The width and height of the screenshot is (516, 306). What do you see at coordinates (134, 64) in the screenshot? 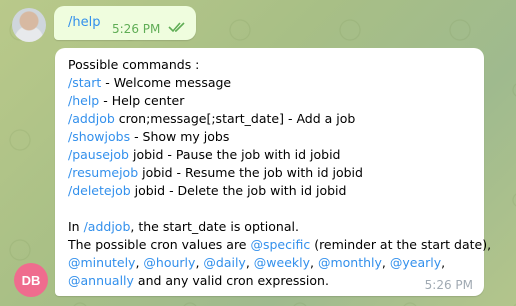
I see `commands-heading: Possible commands :` at bounding box center [134, 64].